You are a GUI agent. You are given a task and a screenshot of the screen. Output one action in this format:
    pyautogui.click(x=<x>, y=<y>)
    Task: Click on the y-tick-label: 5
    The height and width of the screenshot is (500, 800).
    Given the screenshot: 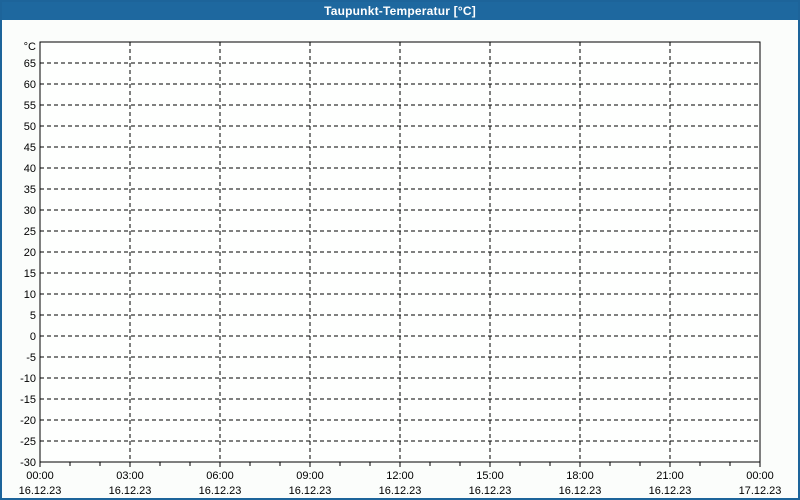 What is the action you would take?
    pyautogui.click(x=33, y=316)
    